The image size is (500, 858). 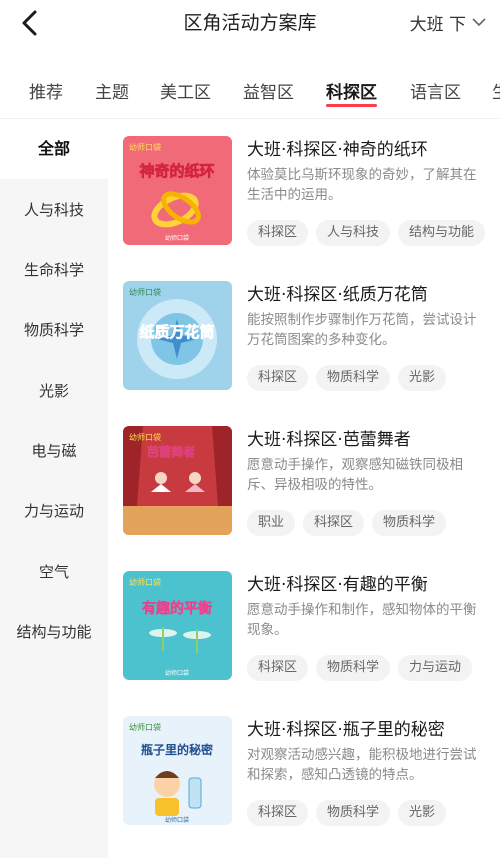 I want to click on tag: 职业, so click(x=271, y=523).